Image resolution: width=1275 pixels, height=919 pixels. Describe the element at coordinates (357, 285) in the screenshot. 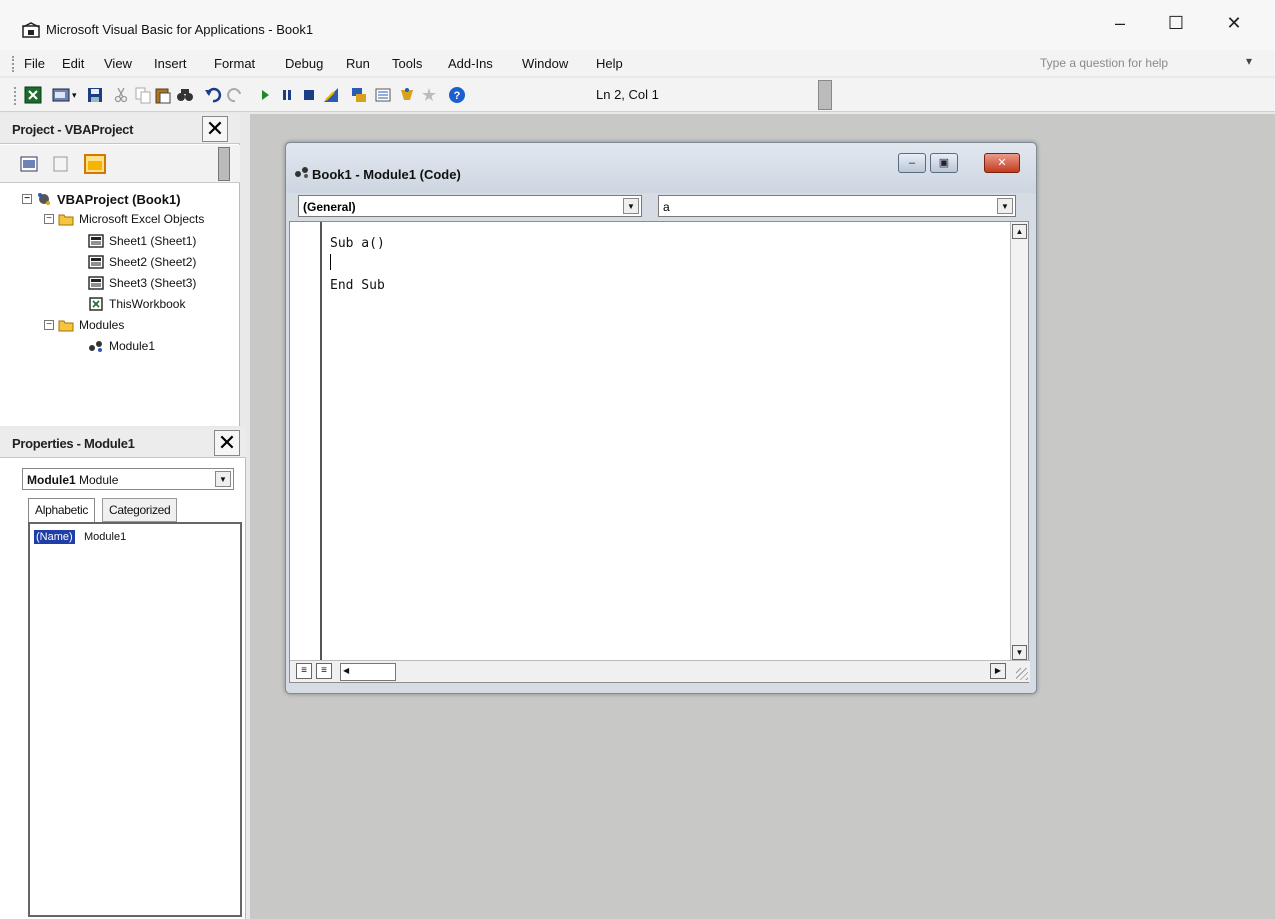

I see `code-line: End Sub` at that location.